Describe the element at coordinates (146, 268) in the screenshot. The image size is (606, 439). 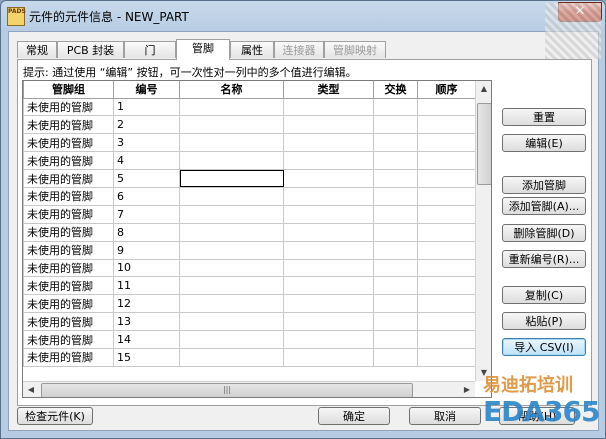
I see `grid-cell: 10` at that location.